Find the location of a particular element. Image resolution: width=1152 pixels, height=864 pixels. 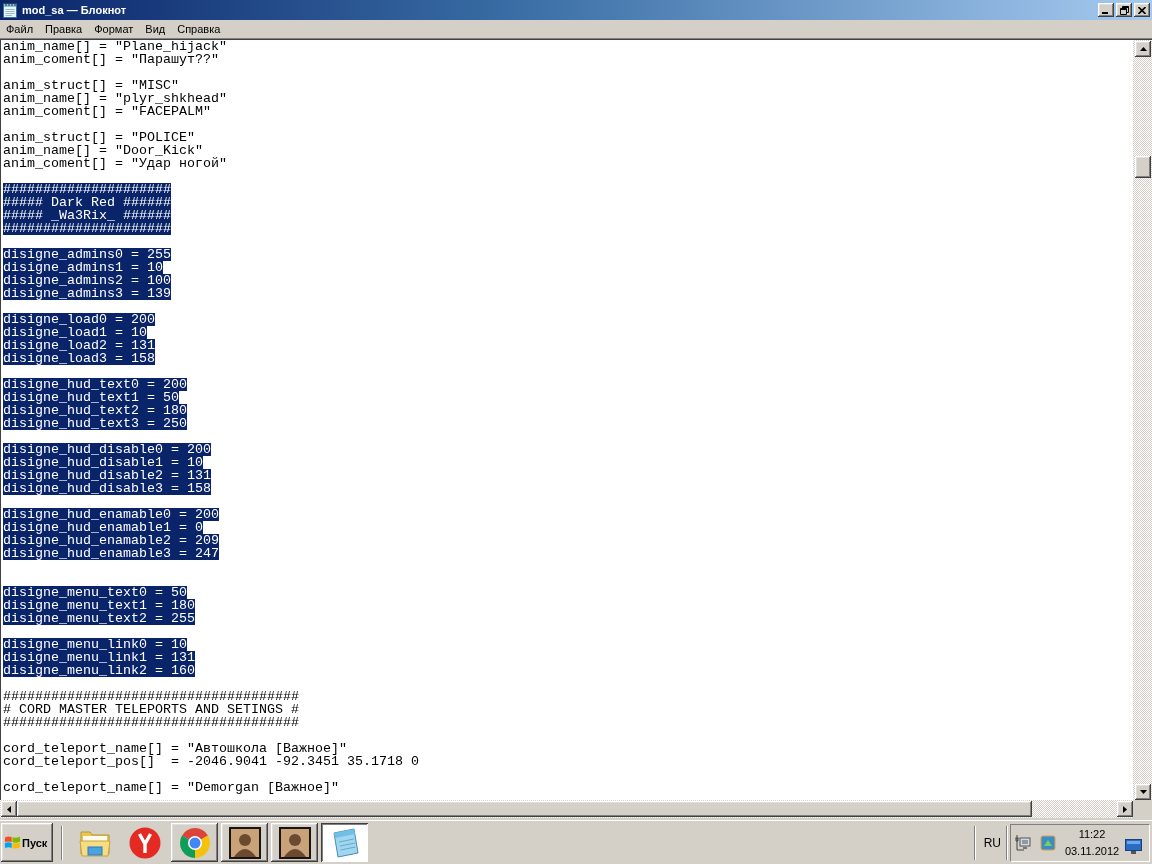

up-arrow-icon is located at coordinates (1143, 49).